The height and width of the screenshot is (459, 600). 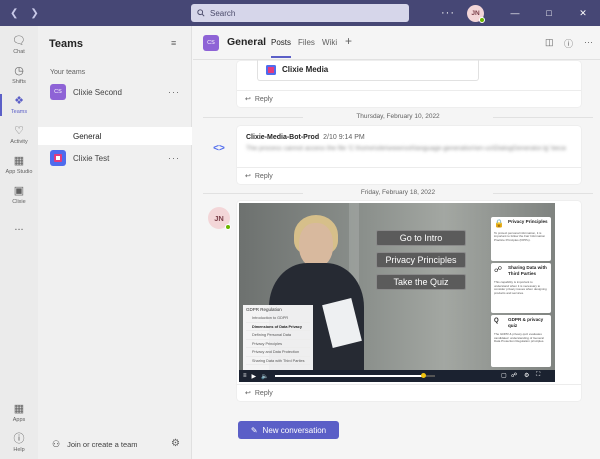 I want to click on apps-icon: ▦, so click(x=19, y=408).